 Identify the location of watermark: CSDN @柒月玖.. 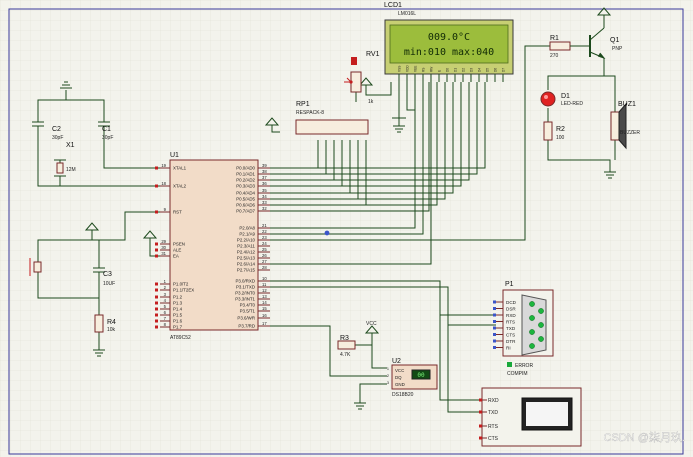
(644, 437).